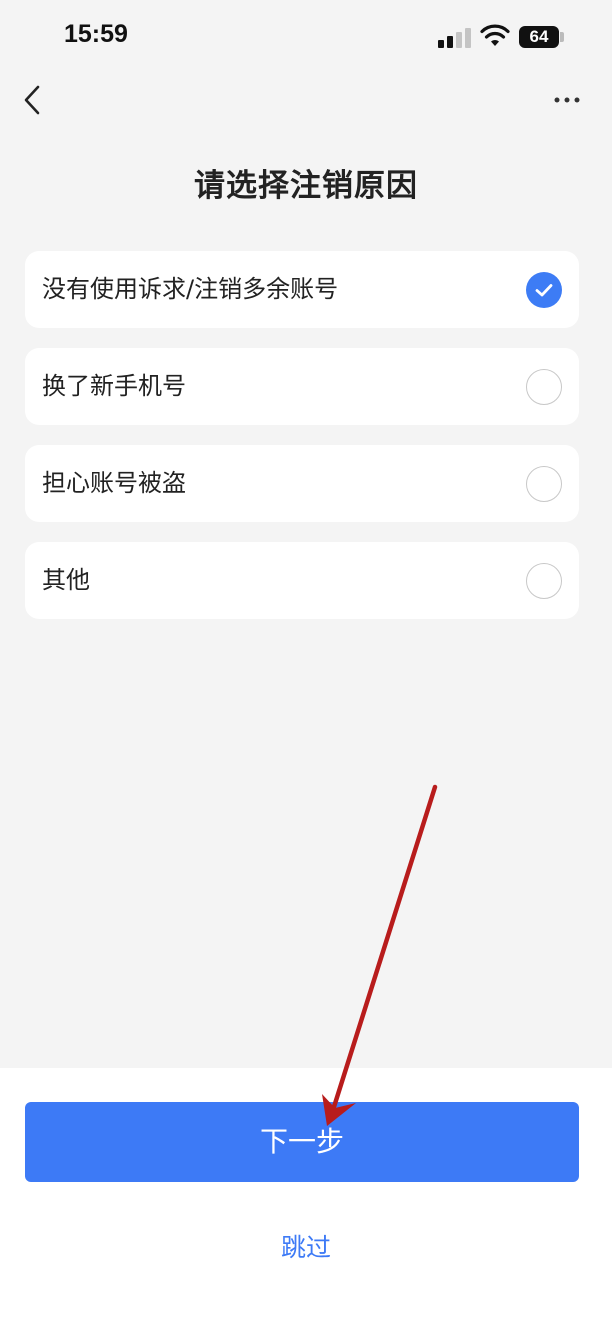 The image size is (612, 1317). What do you see at coordinates (96, 34) in the screenshot?
I see `status-time: 15:59` at bounding box center [96, 34].